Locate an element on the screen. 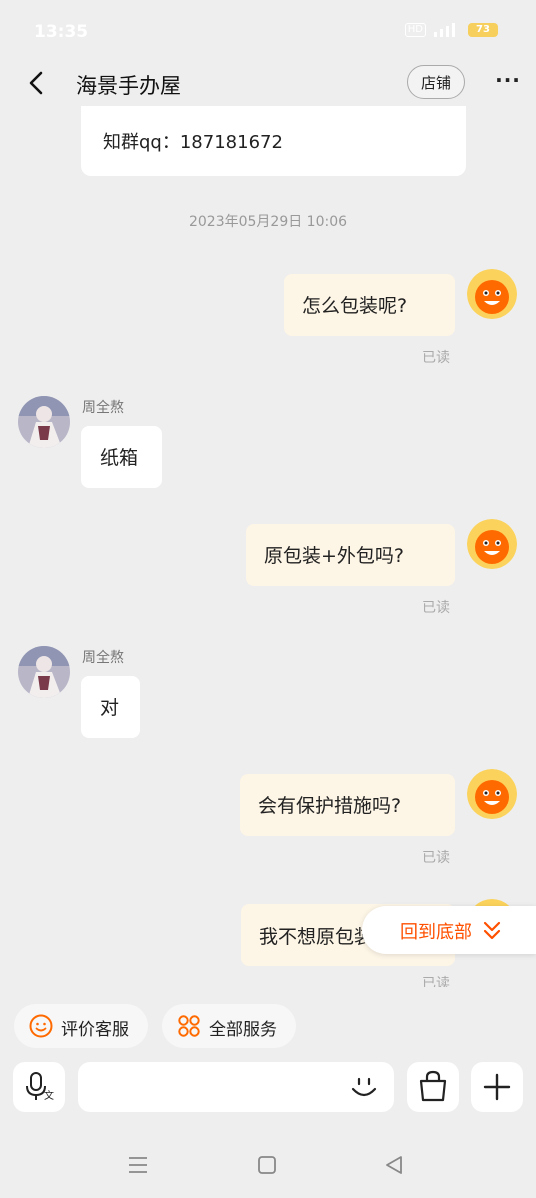  shopping-bag-button is located at coordinates (433, 1087).